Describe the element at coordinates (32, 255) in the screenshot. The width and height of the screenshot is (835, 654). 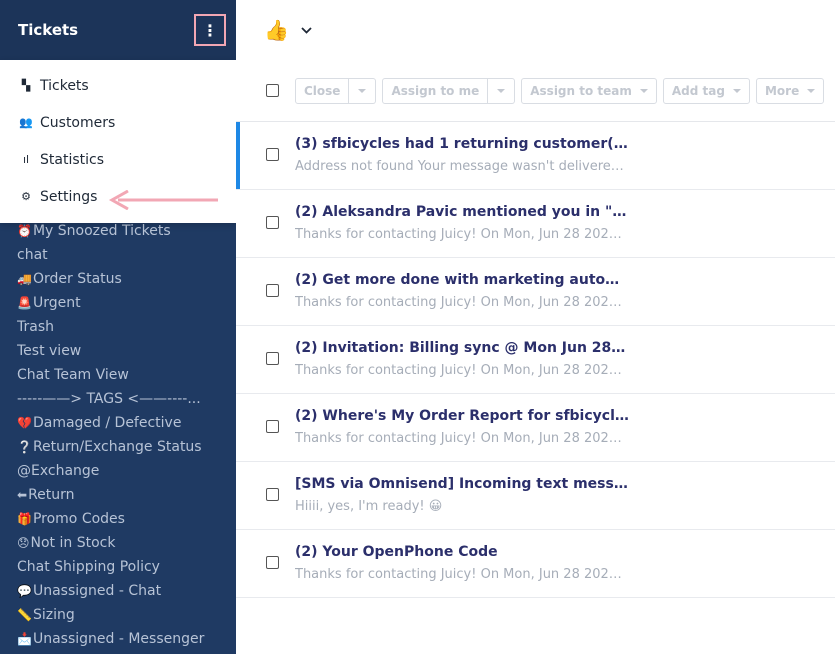
I see `view-label: chat` at that location.